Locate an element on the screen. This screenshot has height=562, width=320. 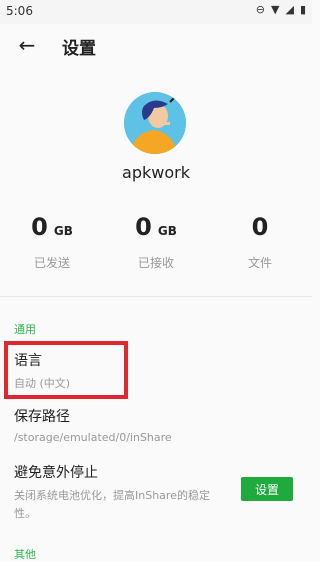
back-arrow-icon: ← is located at coordinates (27, 45).